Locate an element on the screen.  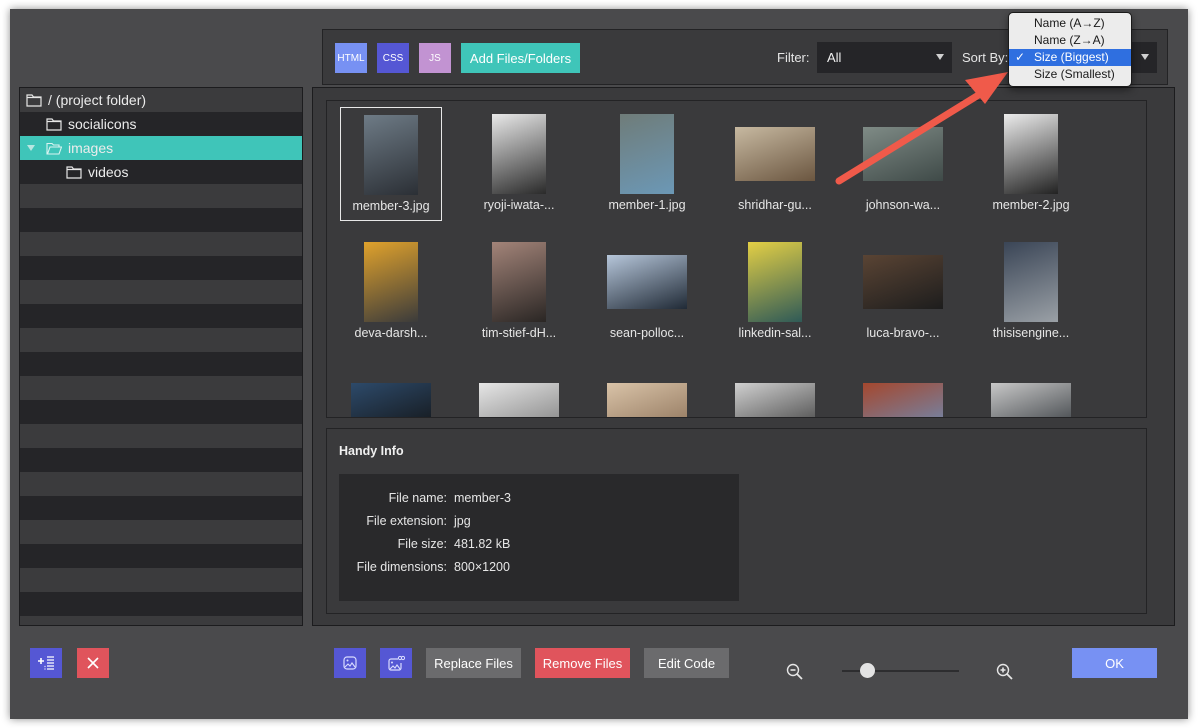
tree-item-label: / (project folder) is located at coordinates (97, 100).